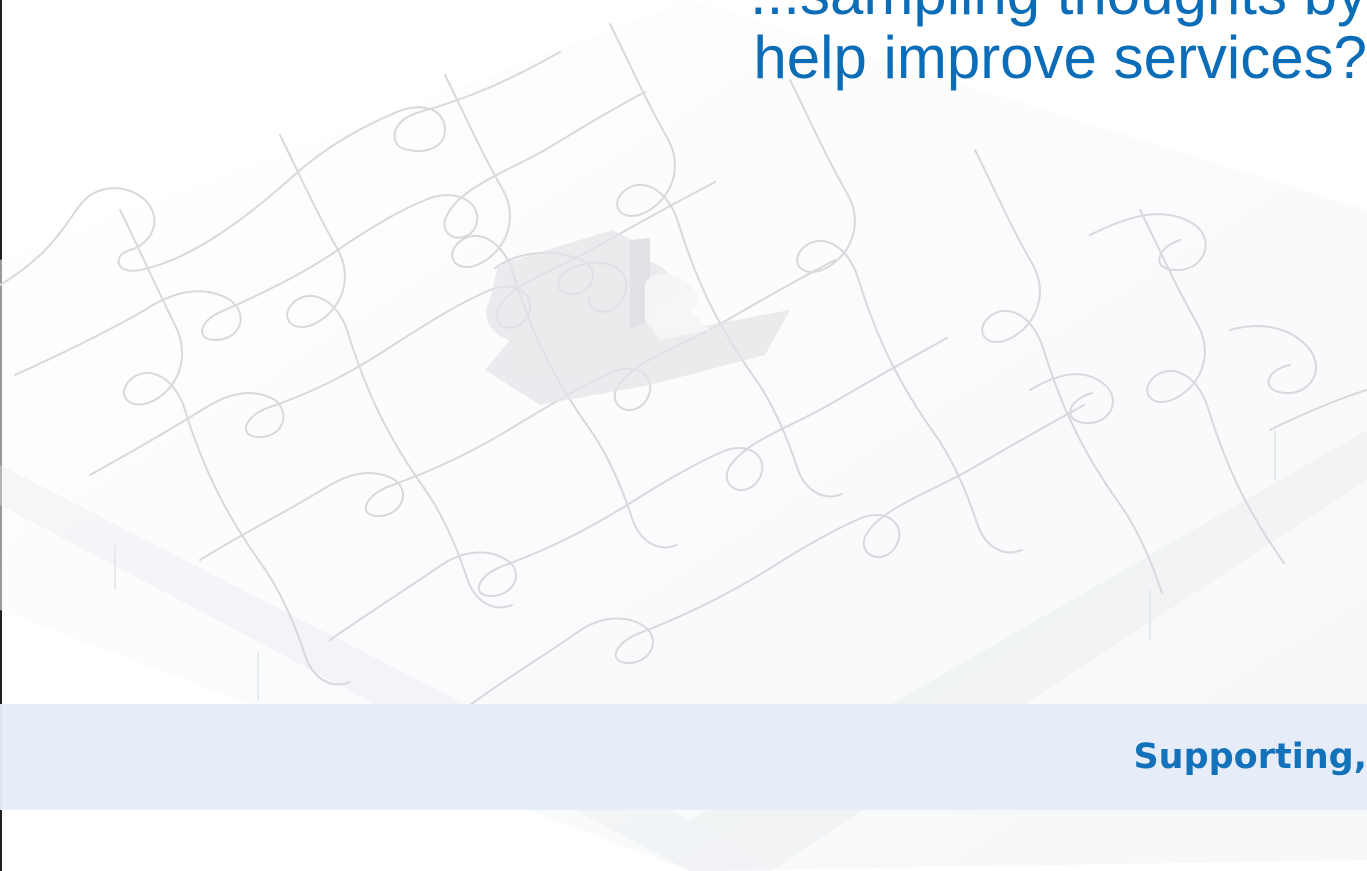  What do you see at coordinates (1060, 58) in the screenshot?
I see `title-line-2: help improve services?` at bounding box center [1060, 58].